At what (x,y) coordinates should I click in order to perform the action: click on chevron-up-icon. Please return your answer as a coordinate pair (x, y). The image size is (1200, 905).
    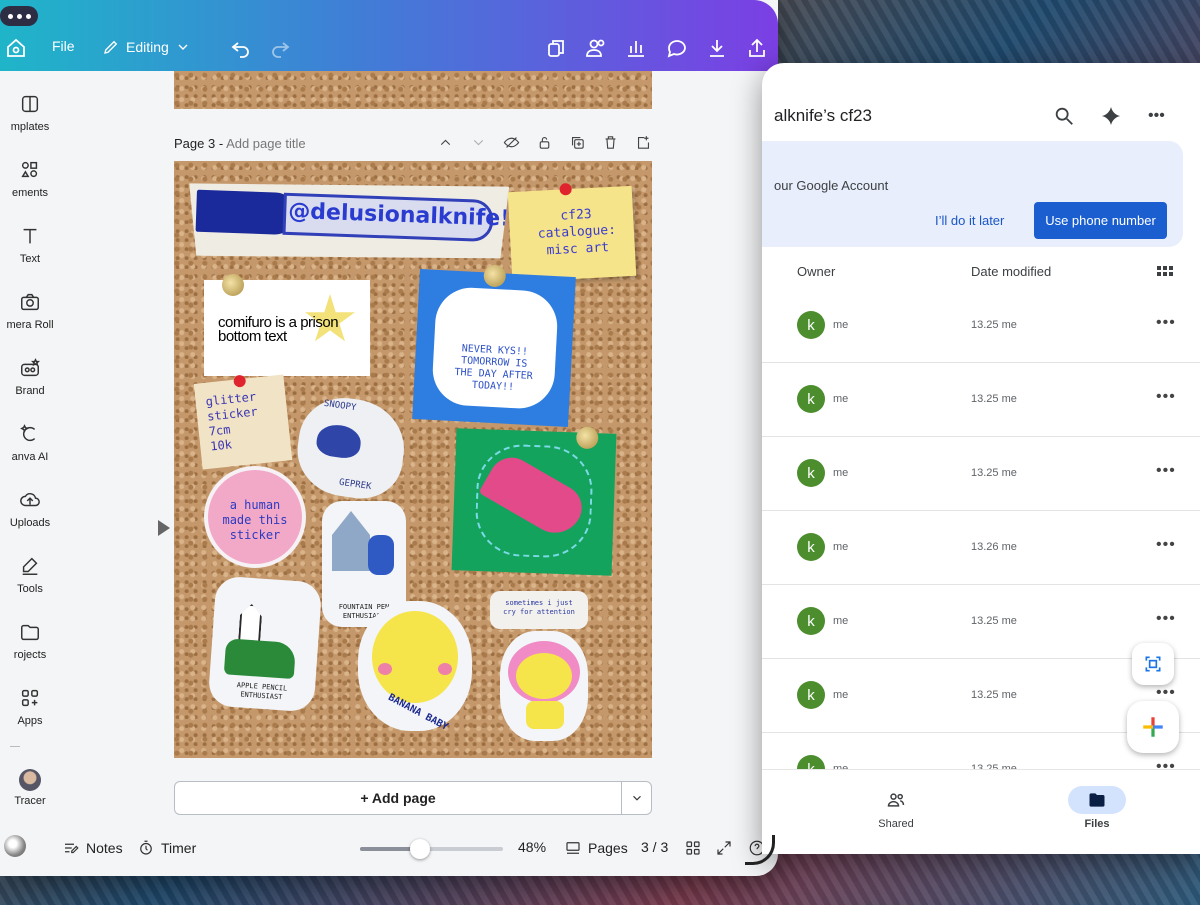
    Looking at the image, I should click on (445, 142).